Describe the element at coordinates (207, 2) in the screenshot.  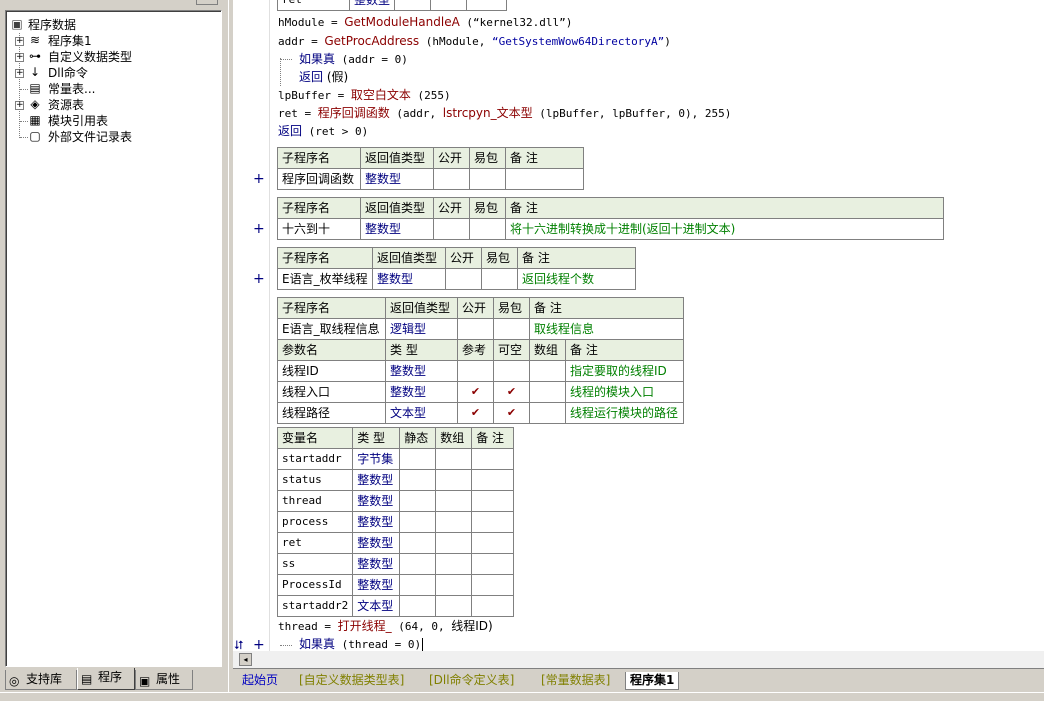
I see `panel-caption-buttons` at that location.